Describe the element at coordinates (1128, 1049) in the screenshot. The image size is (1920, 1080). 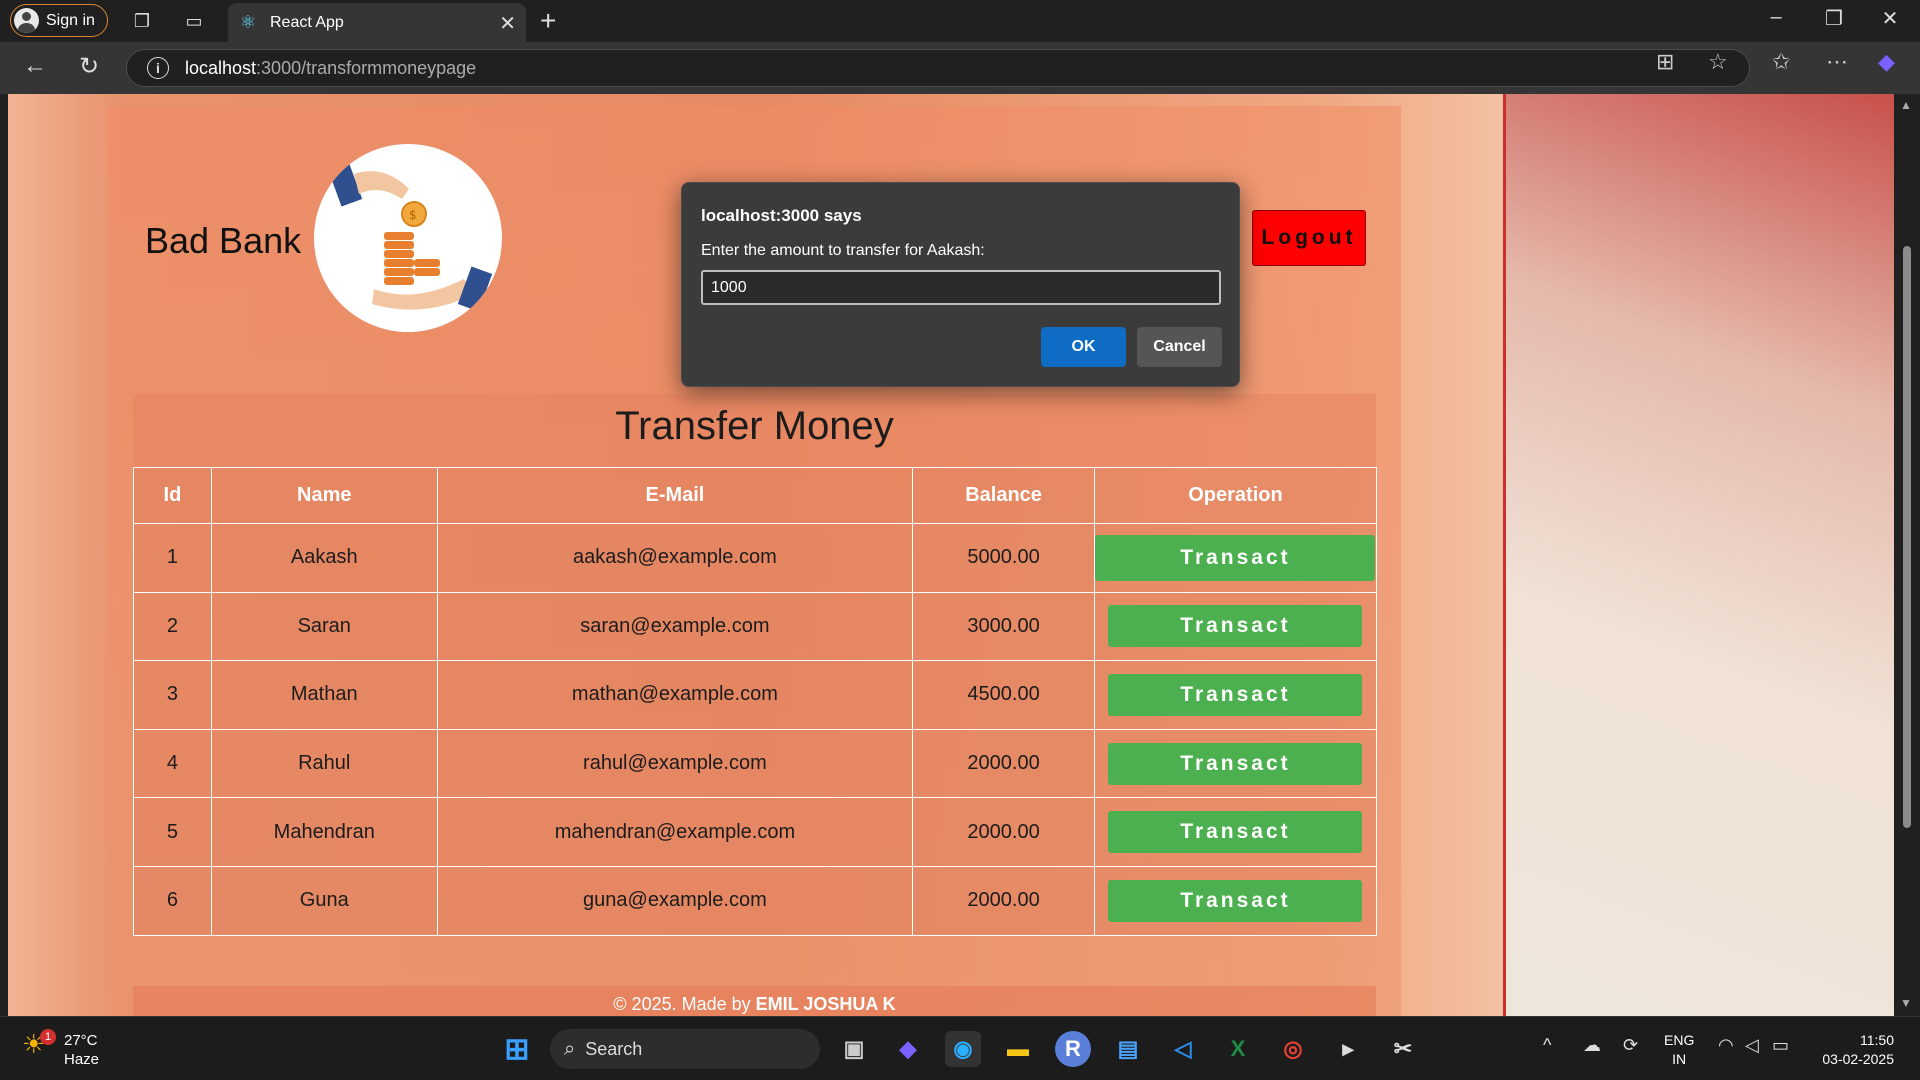
I see `notepad-icon: ▤` at that location.